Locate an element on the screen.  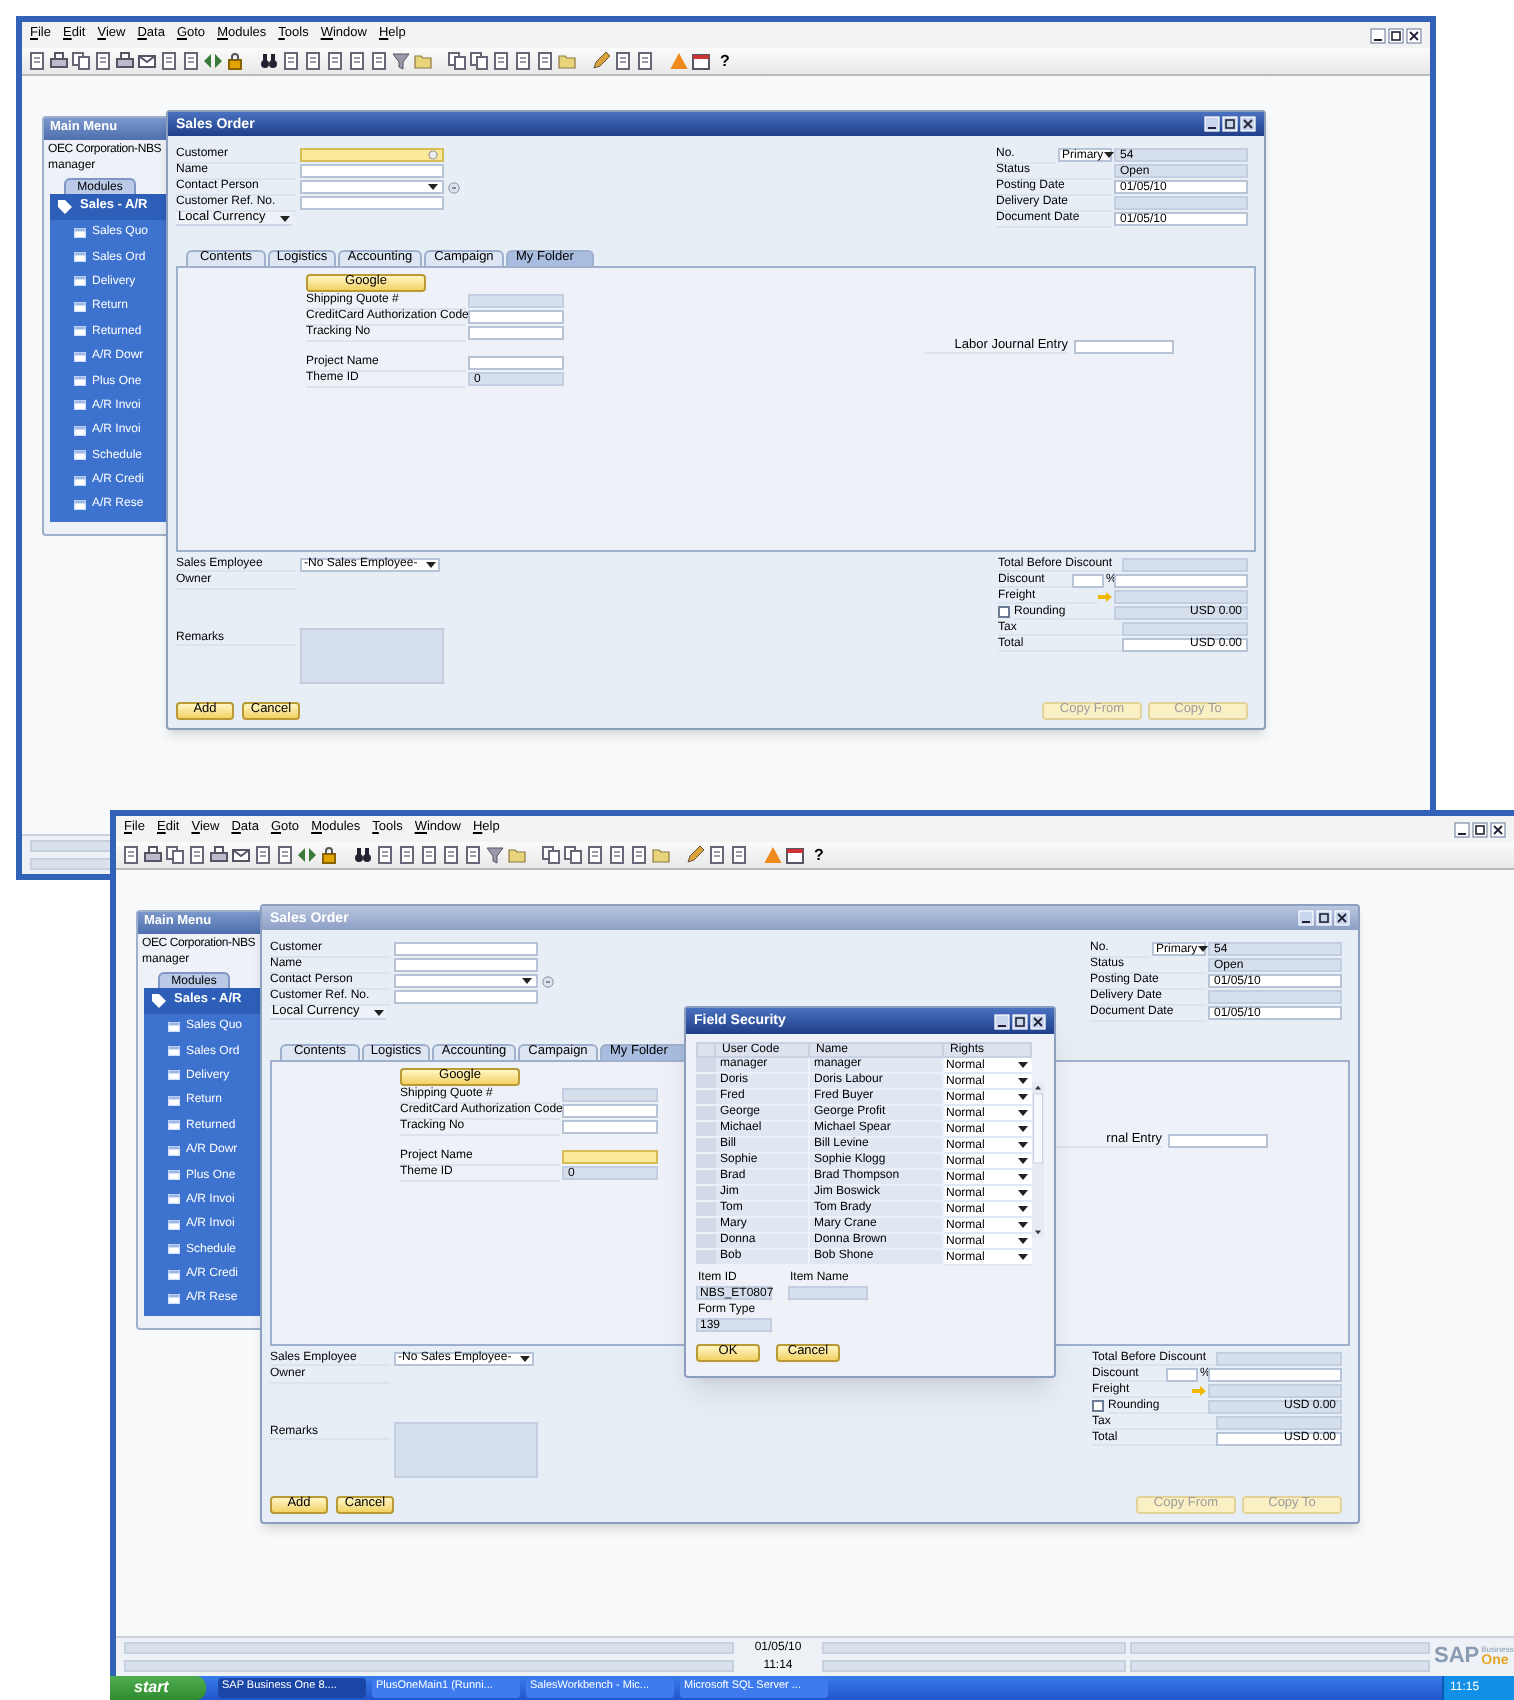
pencil-icon is located at coordinates (601, 61).